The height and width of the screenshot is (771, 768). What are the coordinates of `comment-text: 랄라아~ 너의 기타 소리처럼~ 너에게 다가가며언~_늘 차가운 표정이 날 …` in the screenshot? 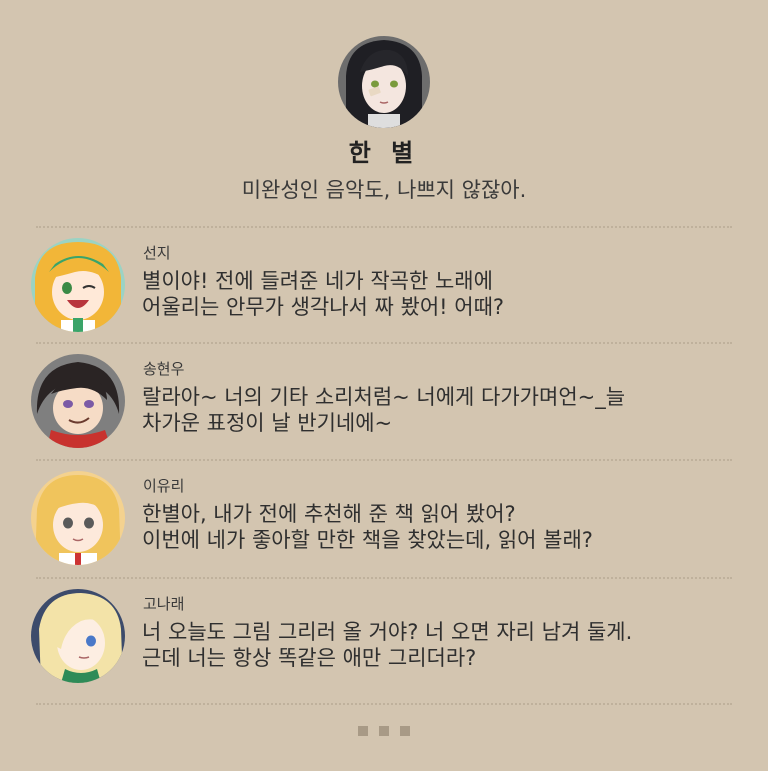 It's located at (384, 410).